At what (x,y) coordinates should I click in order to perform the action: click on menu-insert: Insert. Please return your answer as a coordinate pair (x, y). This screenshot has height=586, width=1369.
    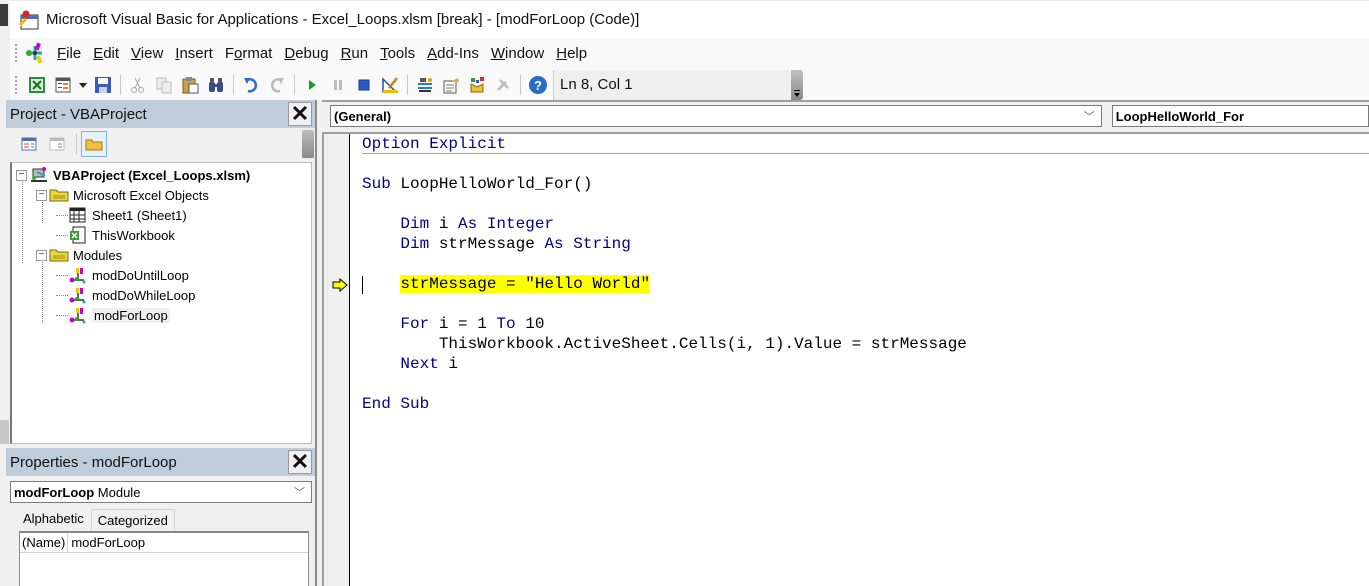
    Looking at the image, I should click on (194, 53).